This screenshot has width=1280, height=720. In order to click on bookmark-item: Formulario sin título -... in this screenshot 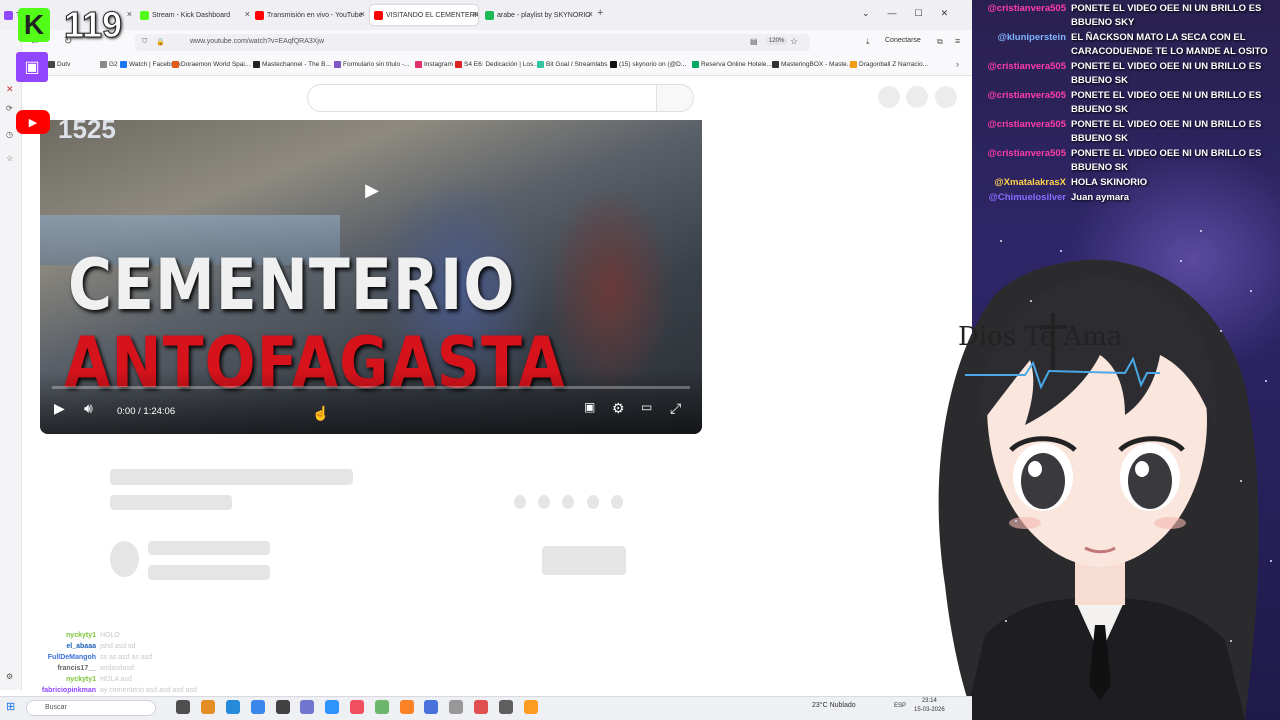, I will do `click(371, 64)`.